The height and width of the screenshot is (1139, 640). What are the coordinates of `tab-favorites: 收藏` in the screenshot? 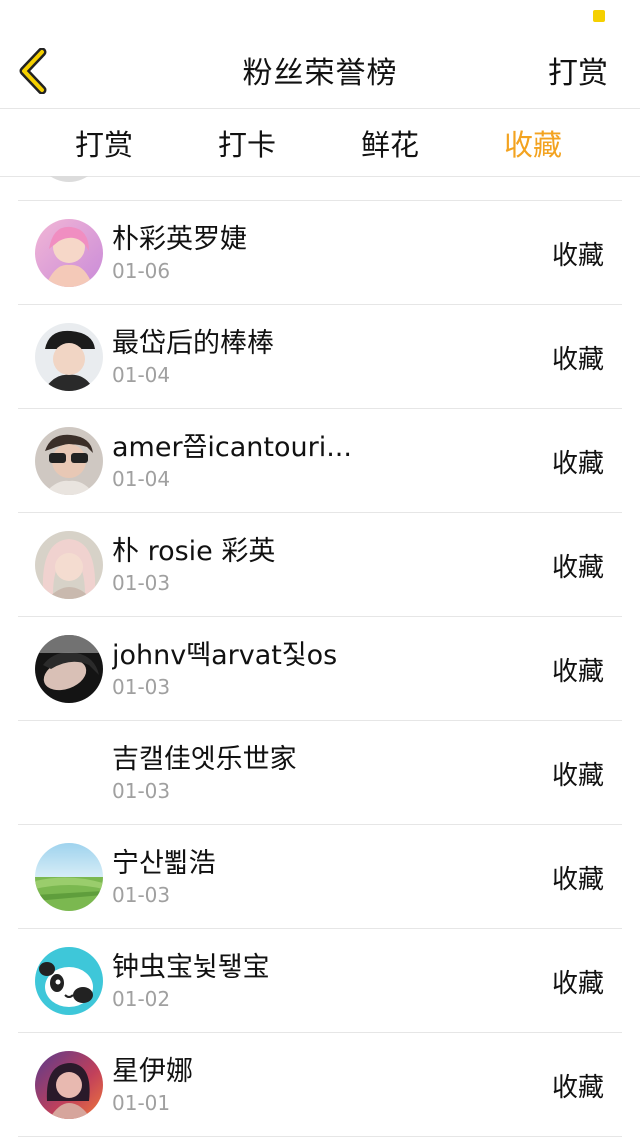 It's located at (533, 142).